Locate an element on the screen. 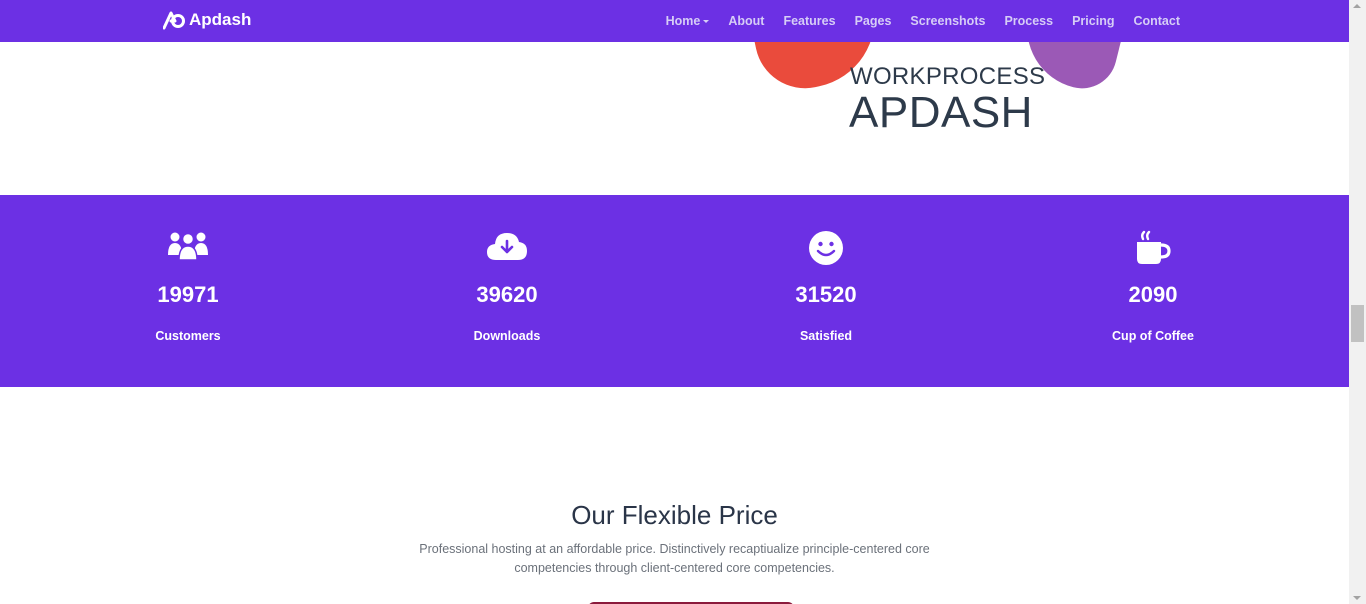 This screenshot has width=1366, height=604. counter-value: 39620 is located at coordinates (507, 294).